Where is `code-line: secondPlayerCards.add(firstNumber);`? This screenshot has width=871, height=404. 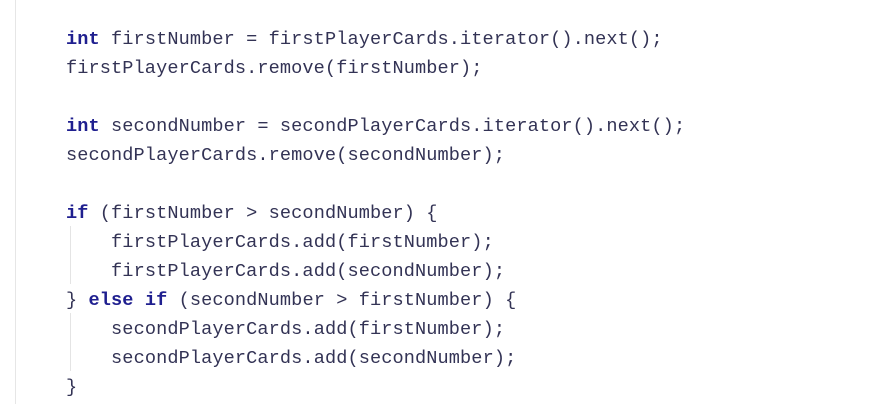 code-line: secondPlayerCards.add(firstNumber); is located at coordinates (375, 329).